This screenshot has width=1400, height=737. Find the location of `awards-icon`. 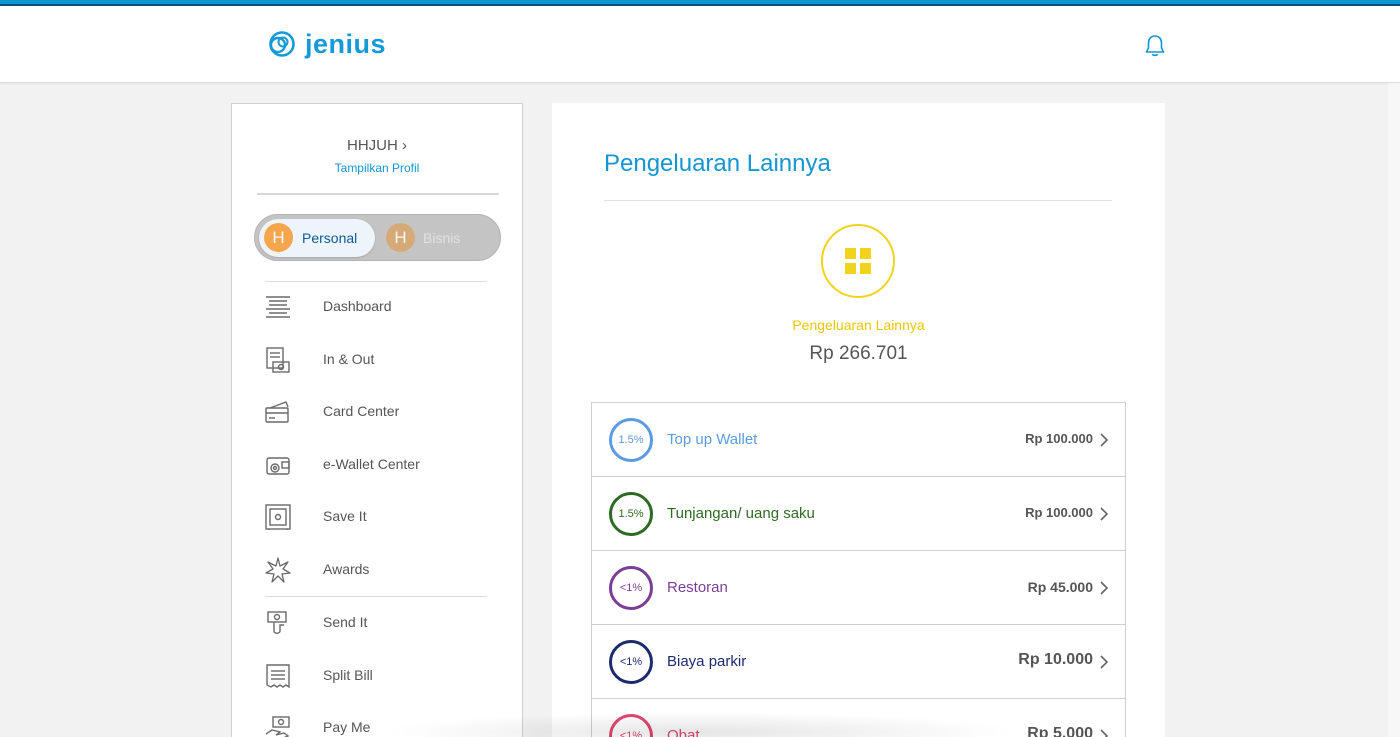

awards-icon is located at coordinates (278, 570).